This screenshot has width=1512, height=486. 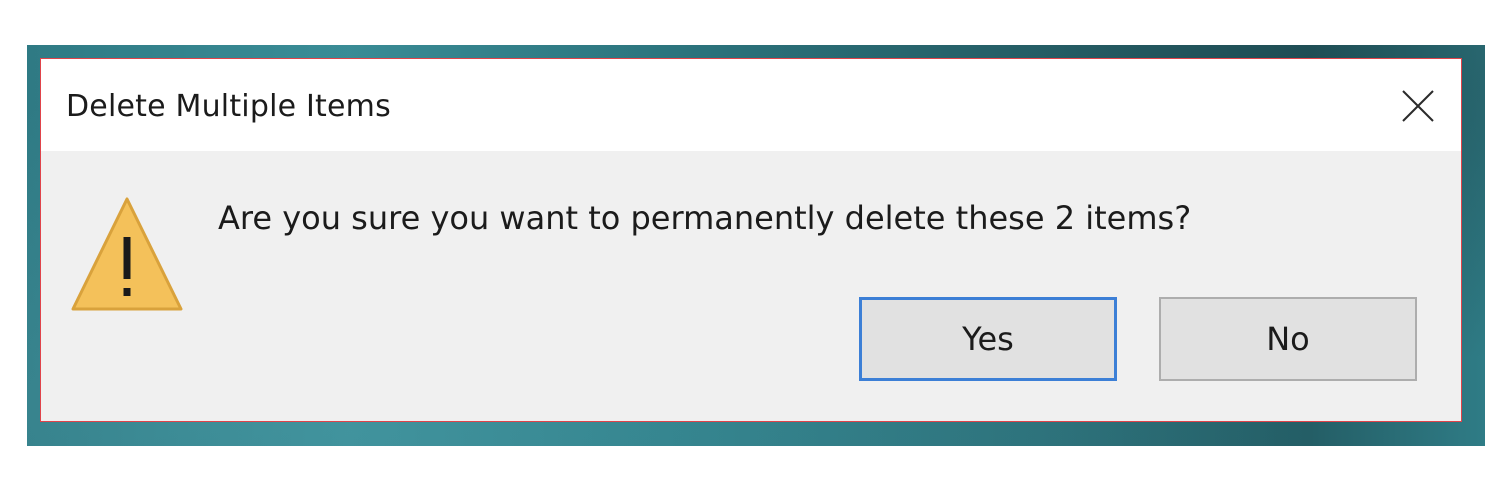 What do you see at coordinates (228, 106) in the screenshot?
I see `dialog-title: Delete Multiple Items` at bounding box center [228, 106].